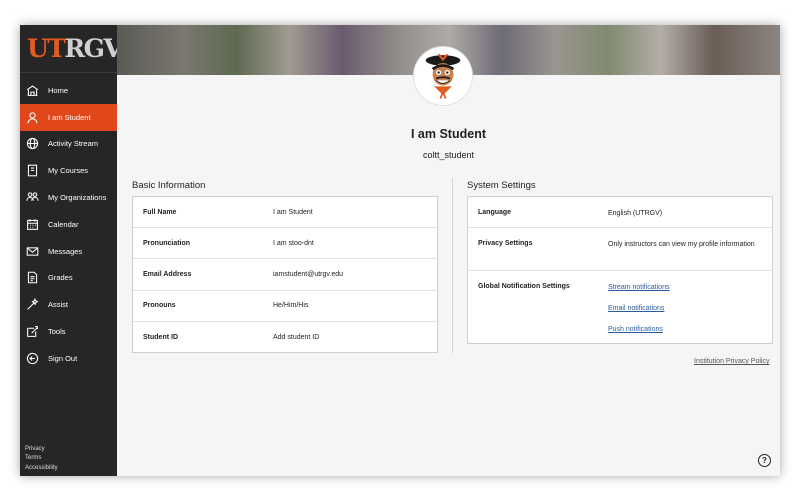 Image resolution: width=800 pixels, height=500 pixels. Describe the element at coordinates (159, 306) in the screenshot. I see `field-label: Pronouns` at that location.